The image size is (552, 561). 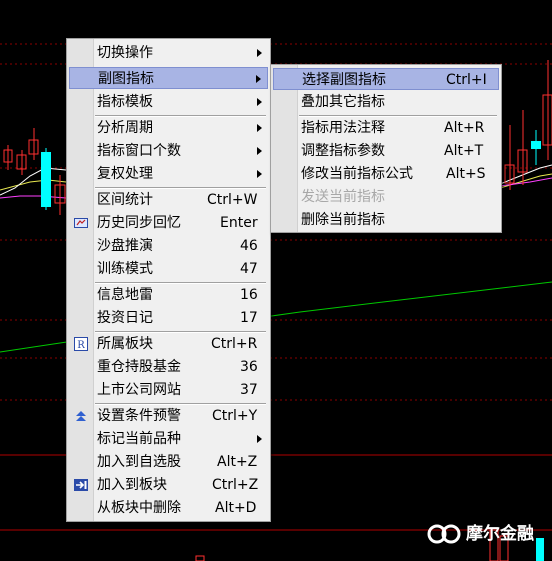 What do you see at coordinates (239, 223) in the screenshot?
I see `menu-item-shortcut: Enter` at bounding box center [239, 223].